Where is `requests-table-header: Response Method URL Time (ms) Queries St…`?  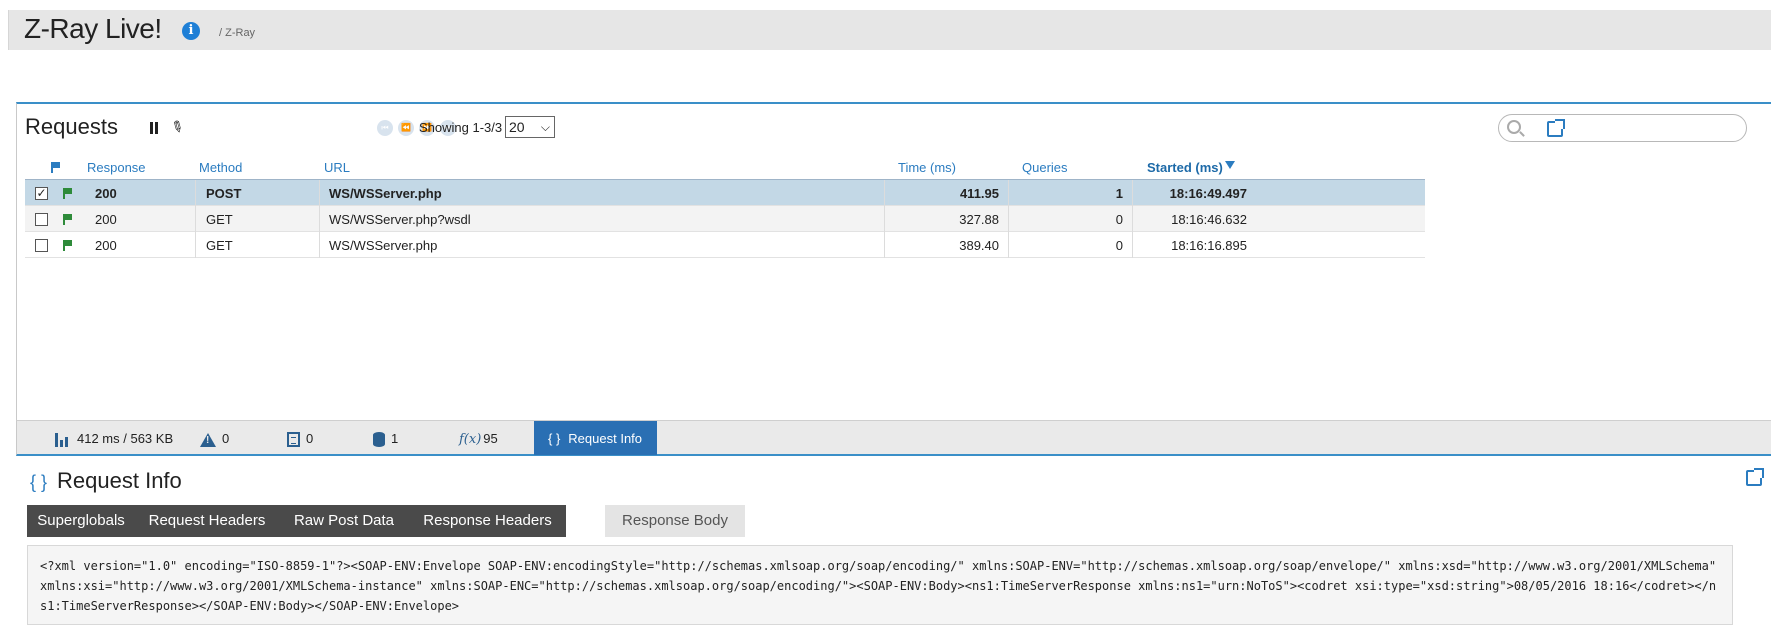 requests-table-header: Response Method URL Time (ms) Queries St… is located at coordinates (725, 167).